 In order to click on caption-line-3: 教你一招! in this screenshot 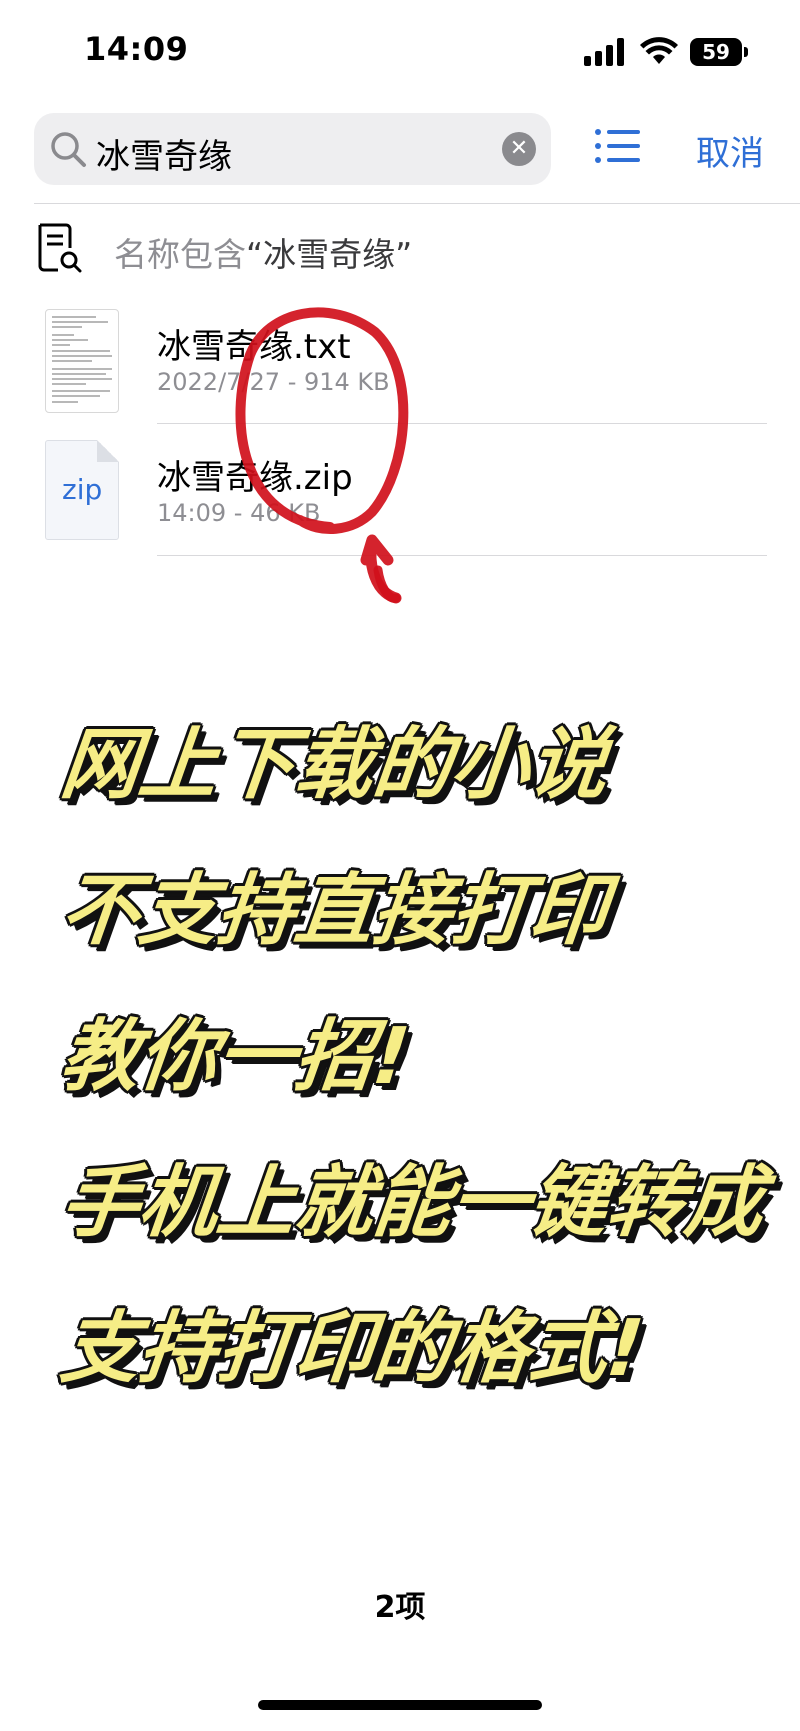, I will do `click(235, 1057)`.